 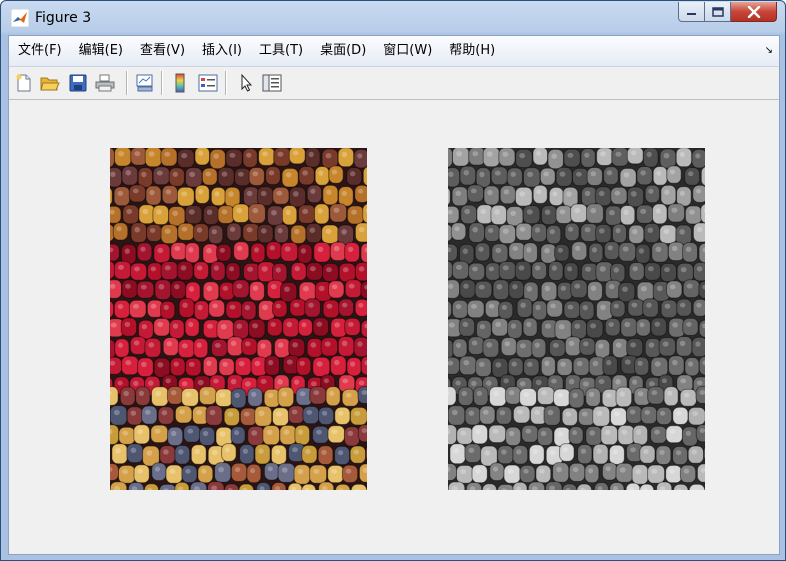 I want to click on window-title: Figure 3, so click(x=63, y=18).